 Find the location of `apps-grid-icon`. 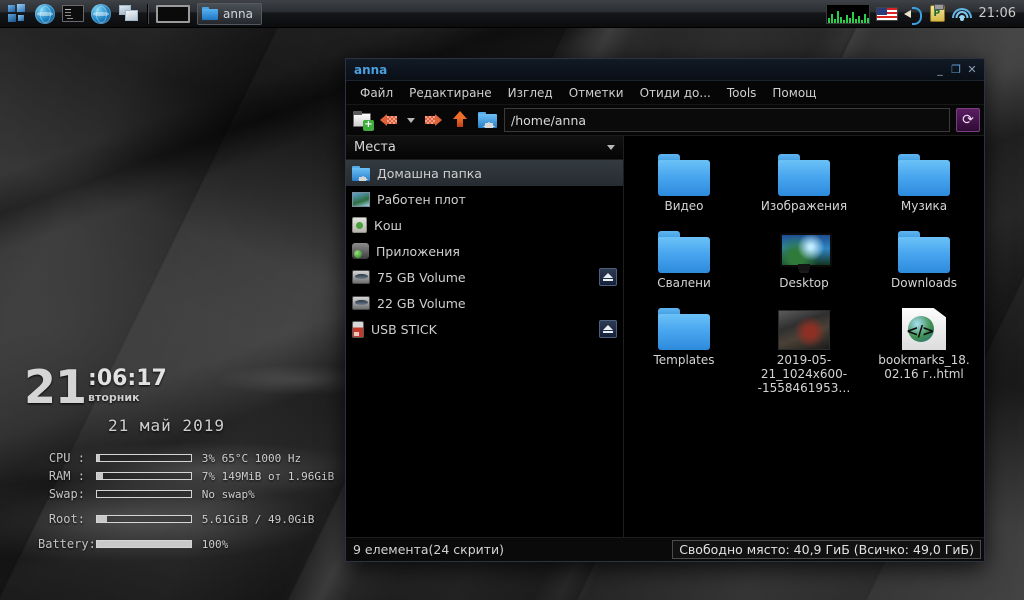

apps-grid-icon is located at coordinates (17, 13).